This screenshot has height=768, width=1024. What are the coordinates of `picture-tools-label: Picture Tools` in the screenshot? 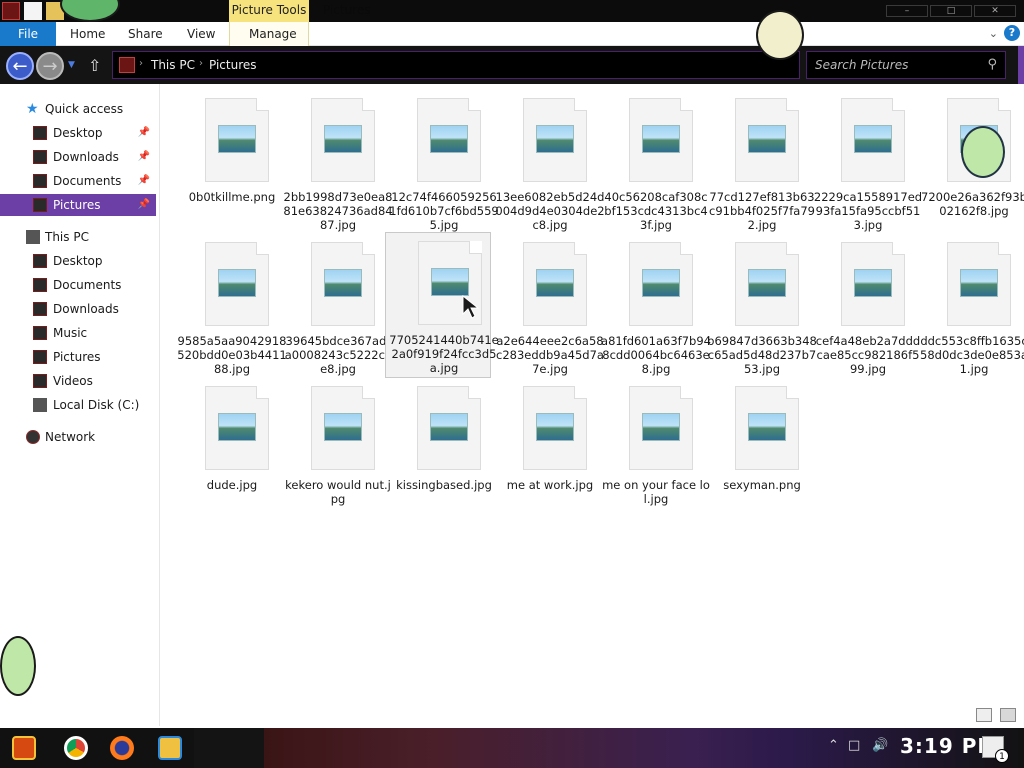 It's located at (269, 11).